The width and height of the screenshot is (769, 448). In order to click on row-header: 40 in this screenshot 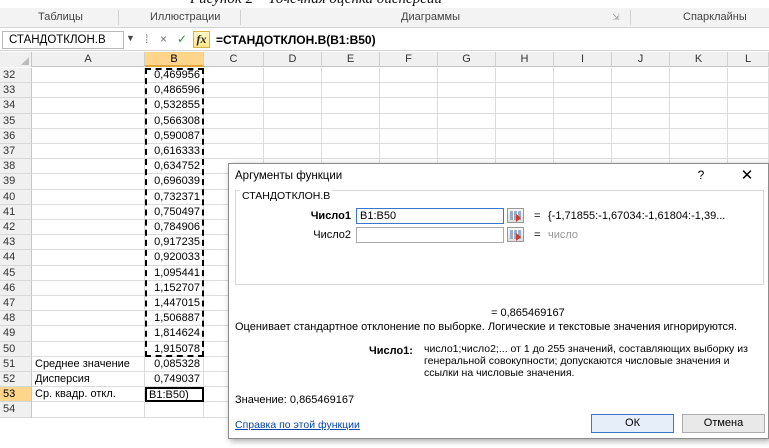, I will do `click(16, 197)`.